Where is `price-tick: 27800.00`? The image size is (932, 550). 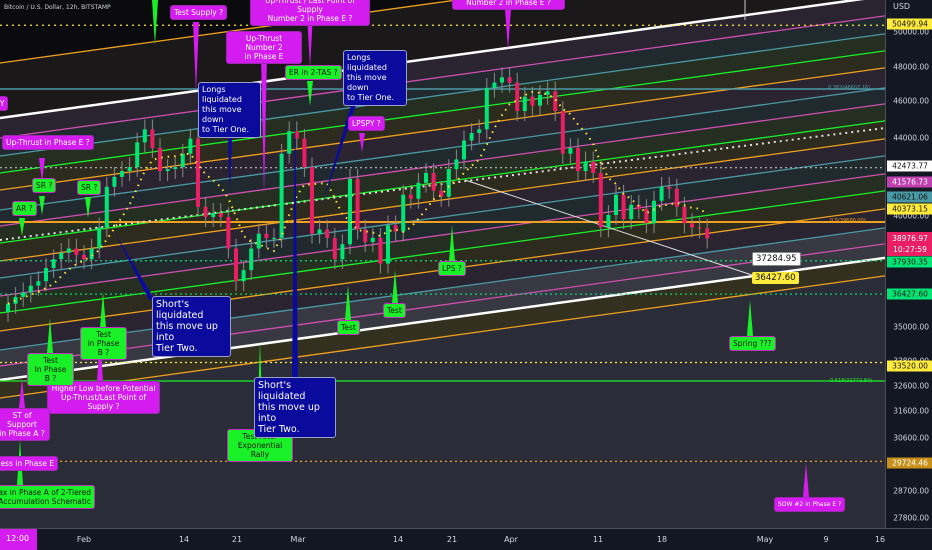 price-tick: 27800.00 is located at coordinates (911, 518).